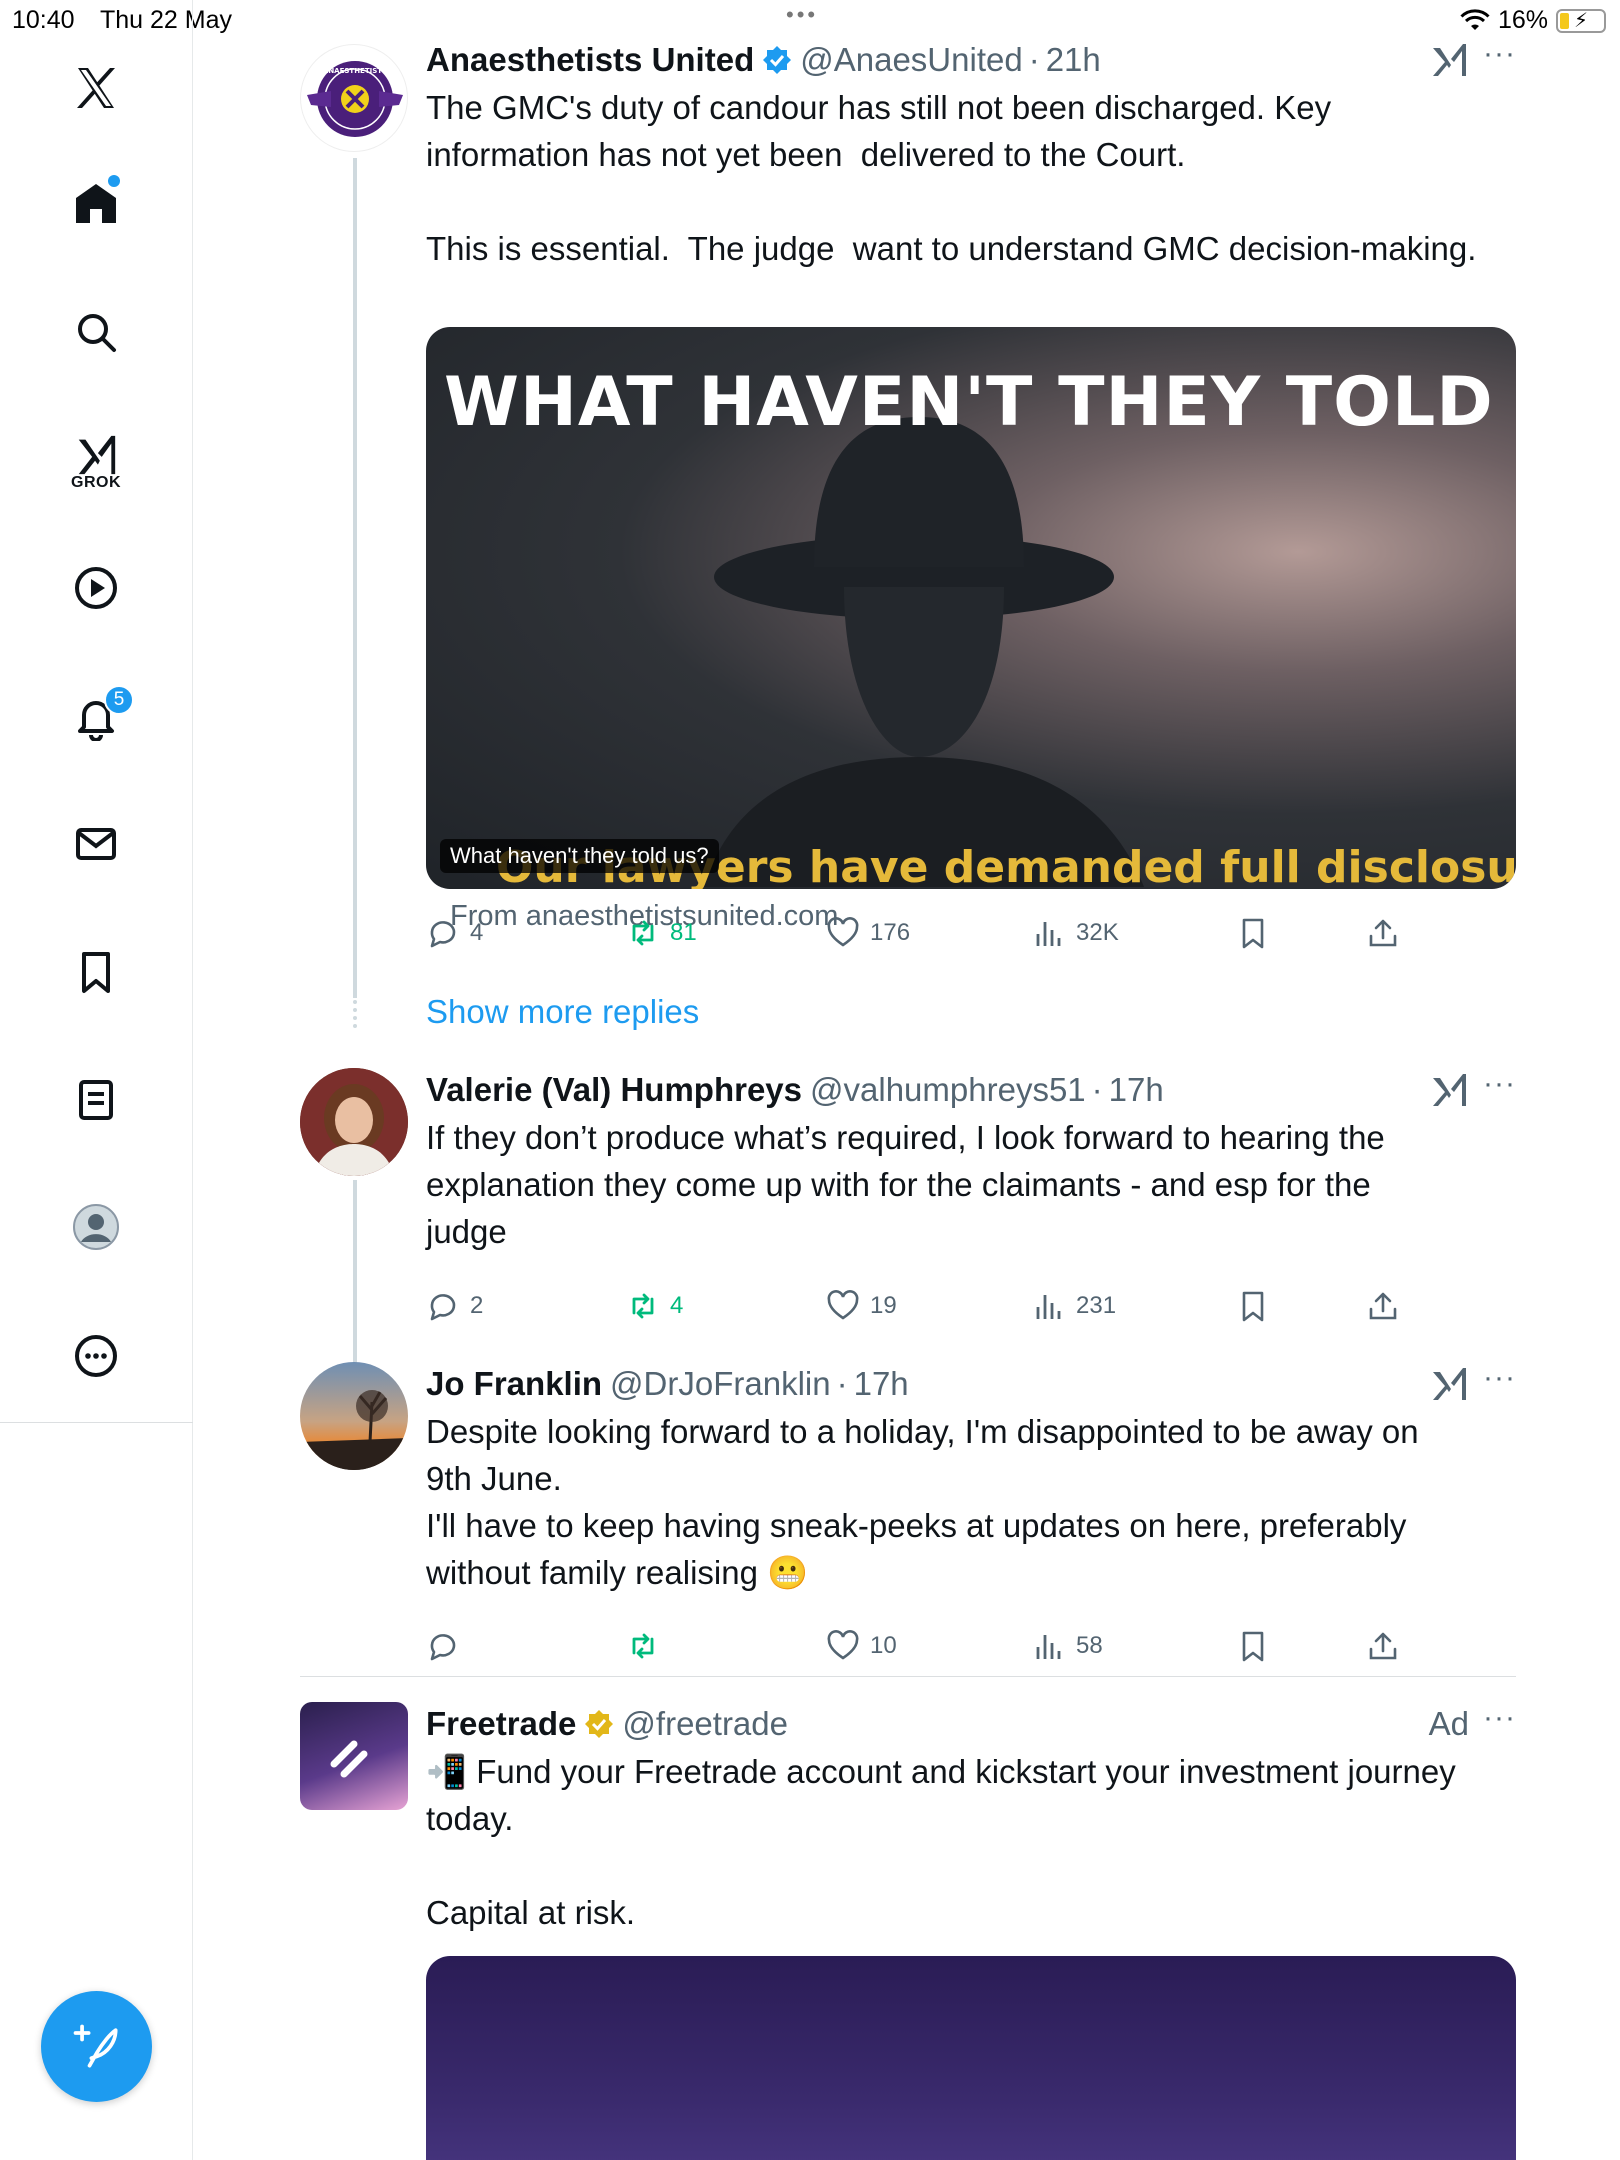  What do you see at coordinates (948, 1090) in the screenshot?
I see `author-handle: @valhumphreys51` at bounding box center [948, 1090].